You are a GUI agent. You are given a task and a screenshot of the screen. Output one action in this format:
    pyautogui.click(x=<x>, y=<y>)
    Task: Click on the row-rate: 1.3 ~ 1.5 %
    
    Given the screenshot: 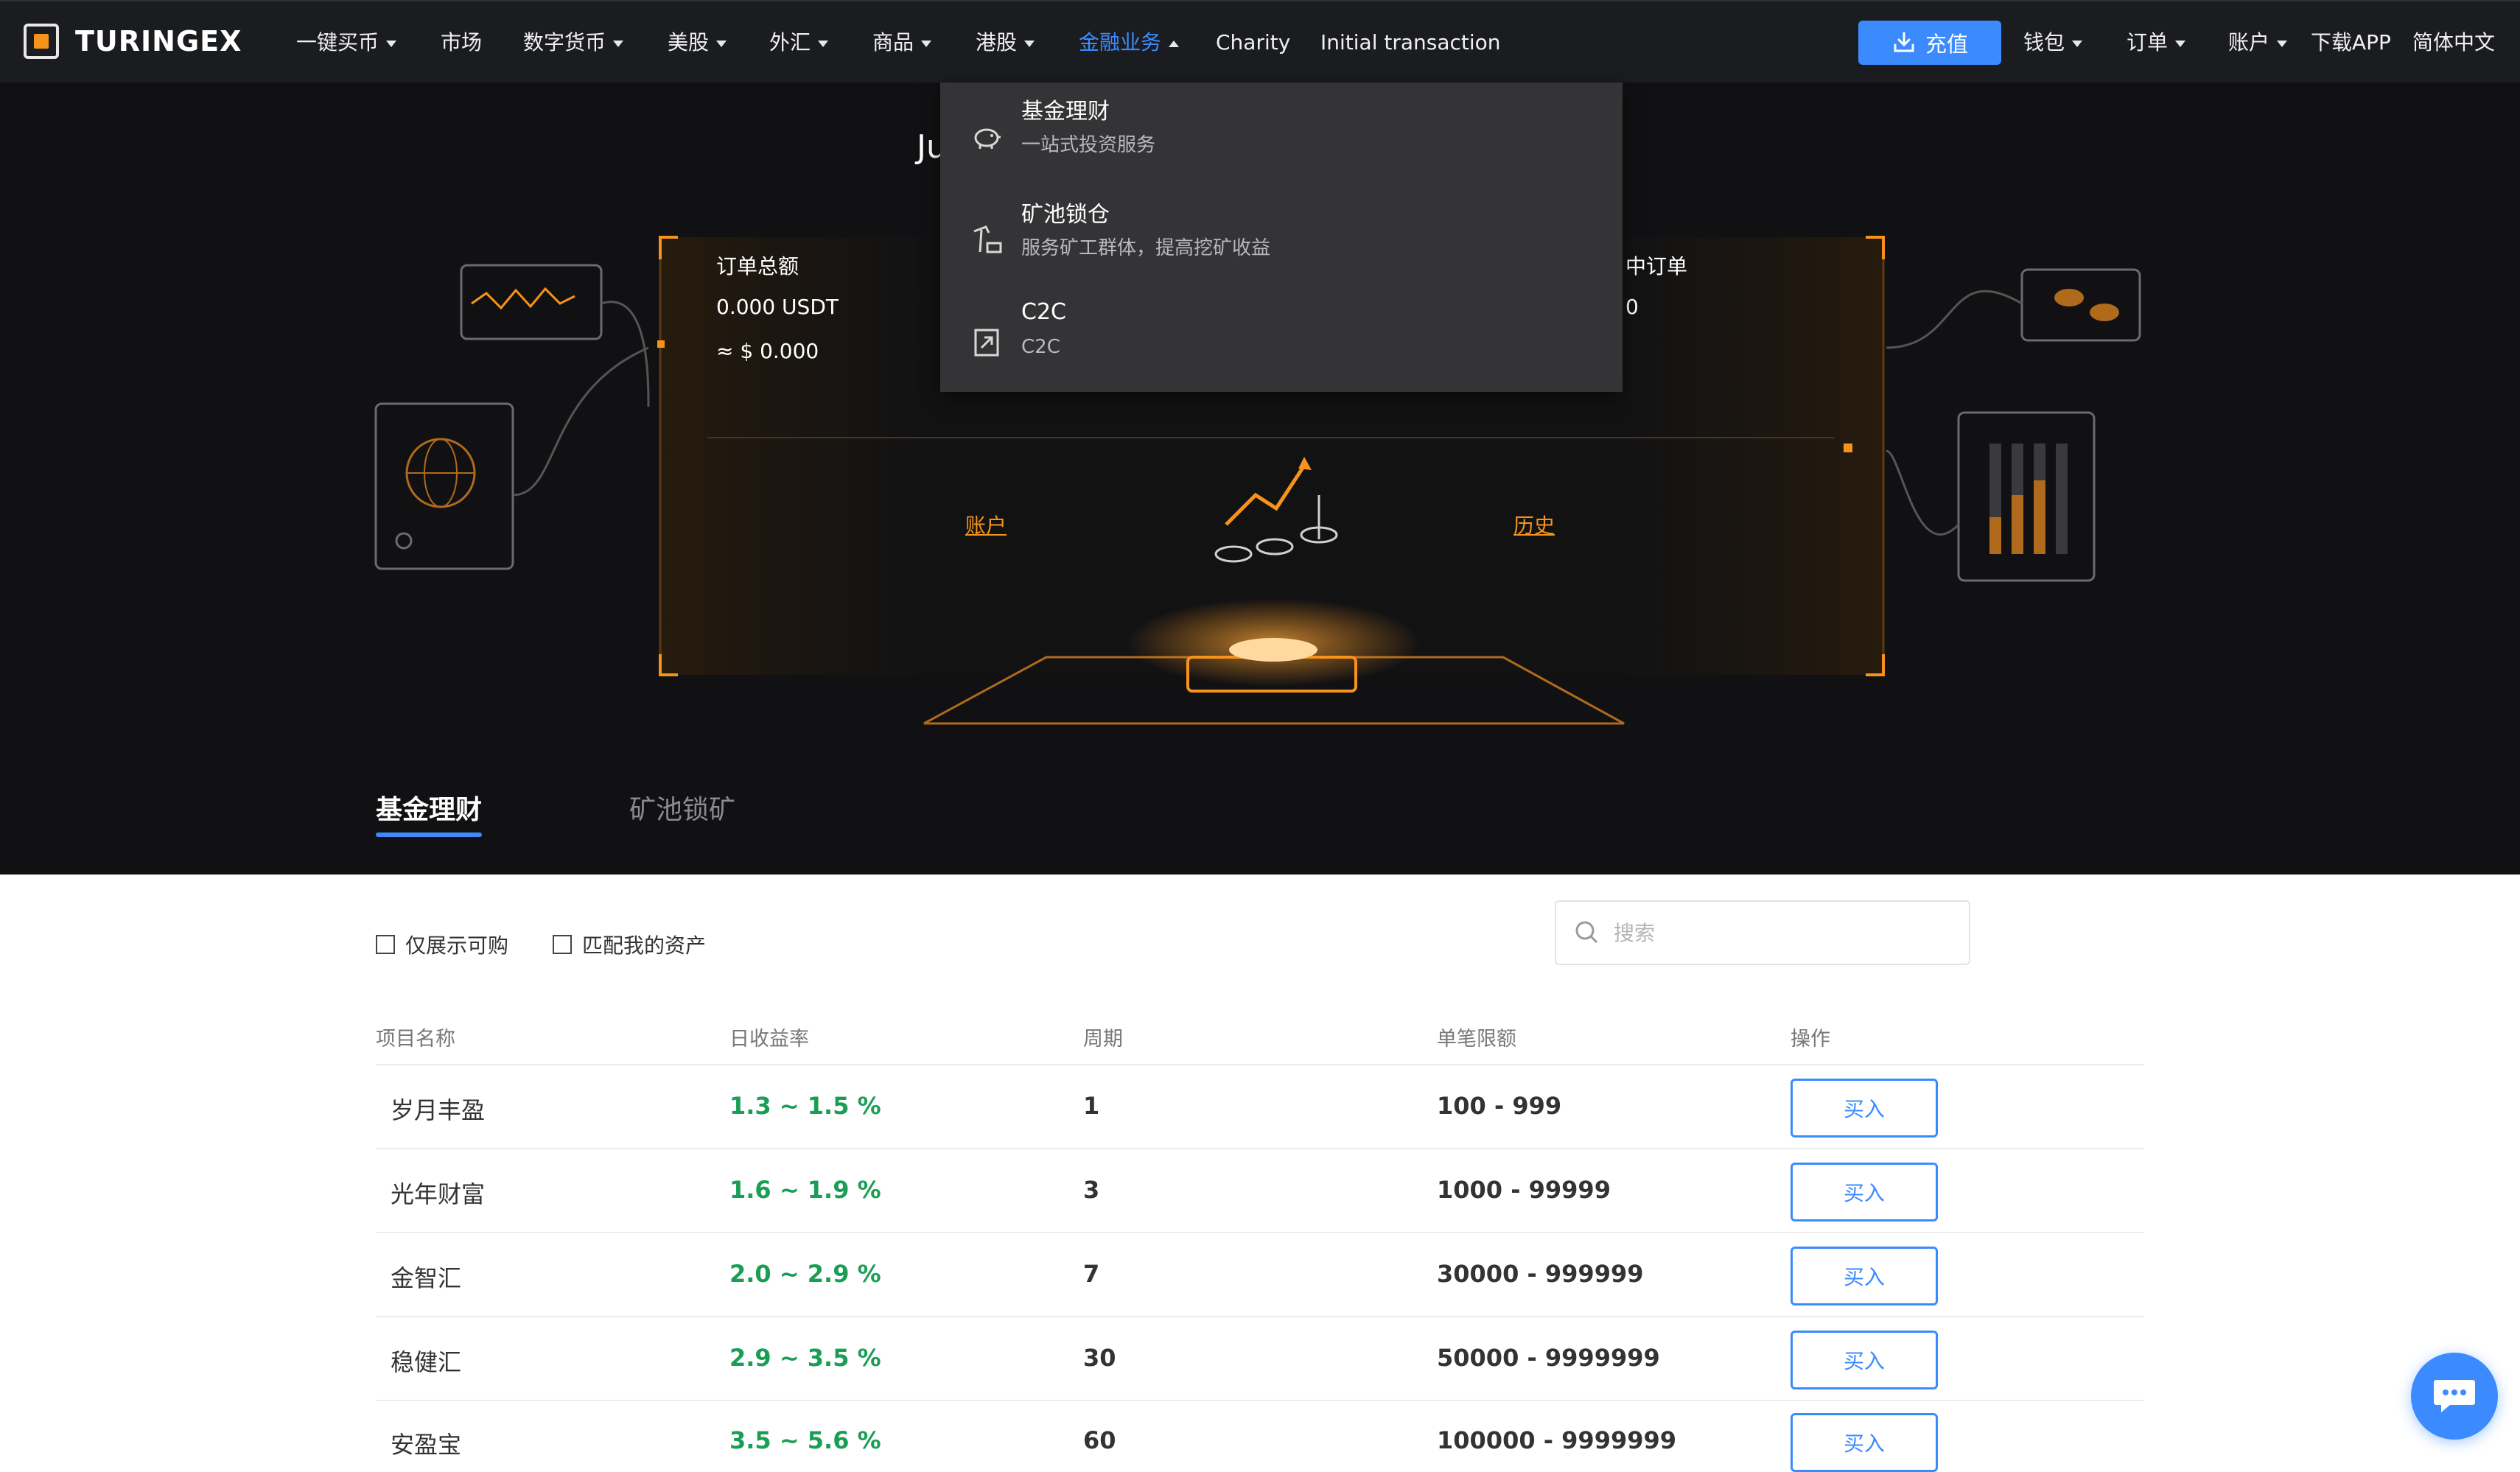 What is the action you would take?
    pyautogui.click(x=805, y=1106)
    